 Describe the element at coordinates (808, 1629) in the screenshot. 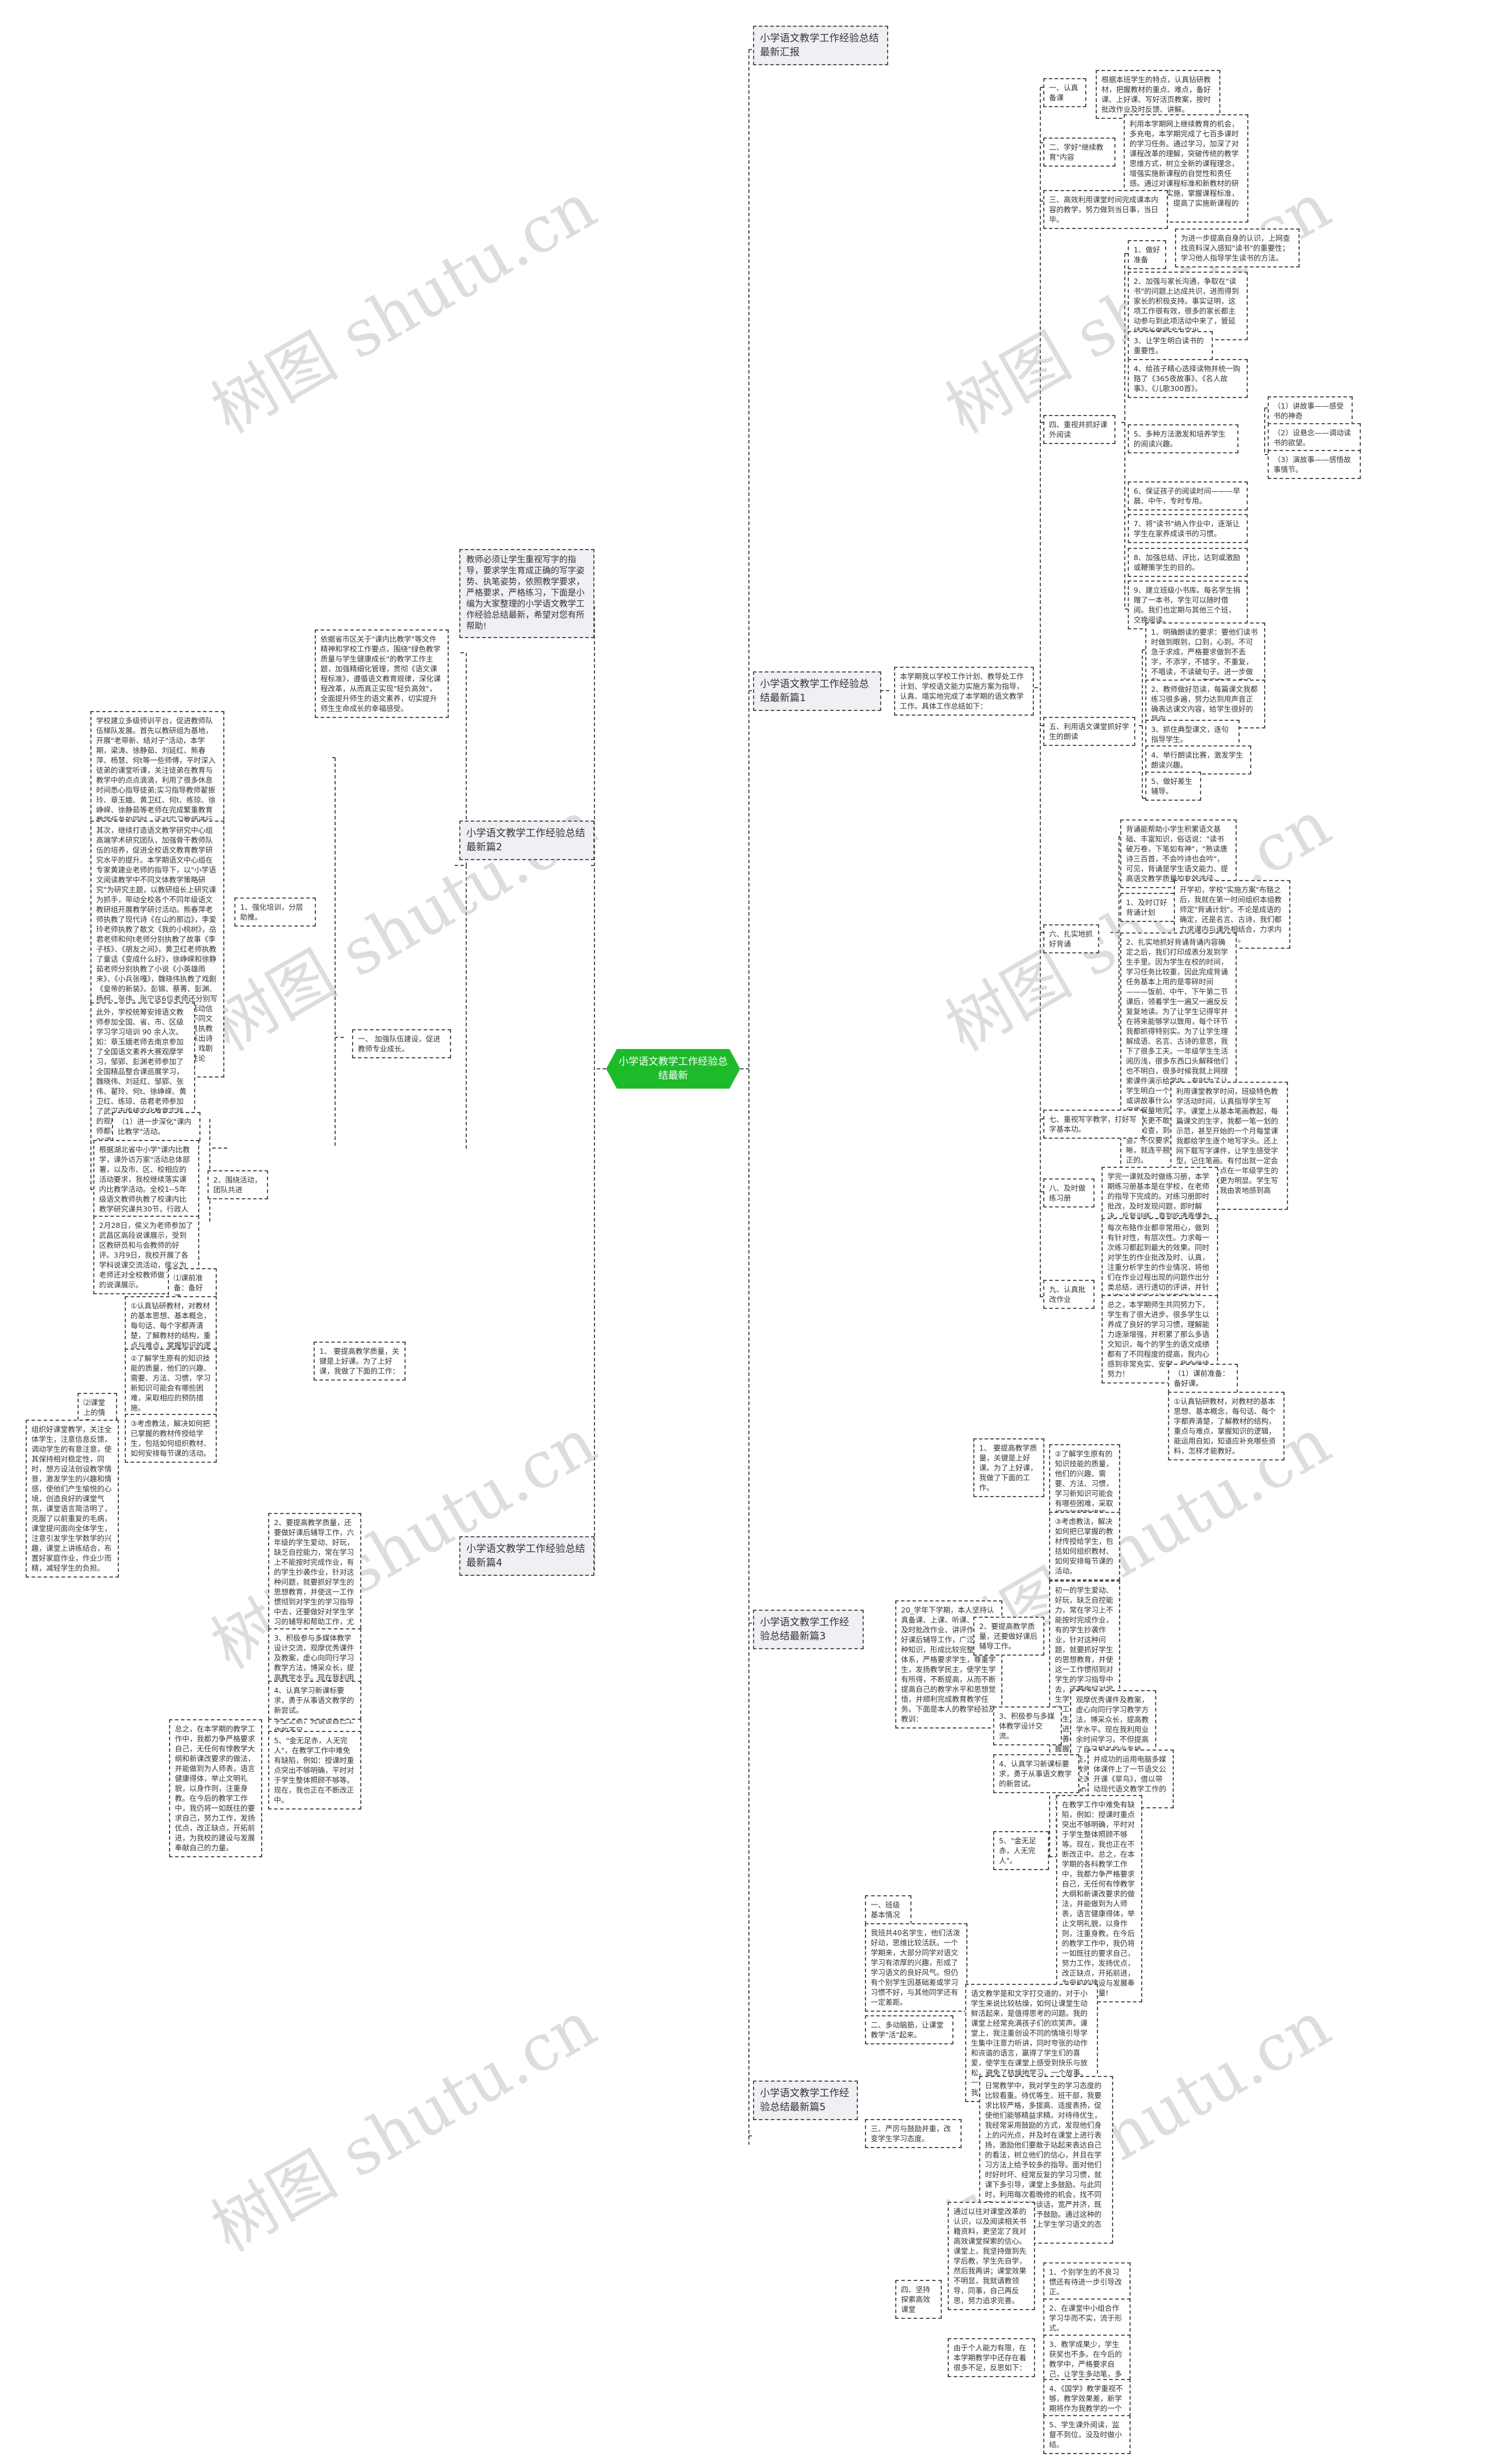

I see `p3-title-node: 小学语文教学工作经验总结最新篇3` at that location.